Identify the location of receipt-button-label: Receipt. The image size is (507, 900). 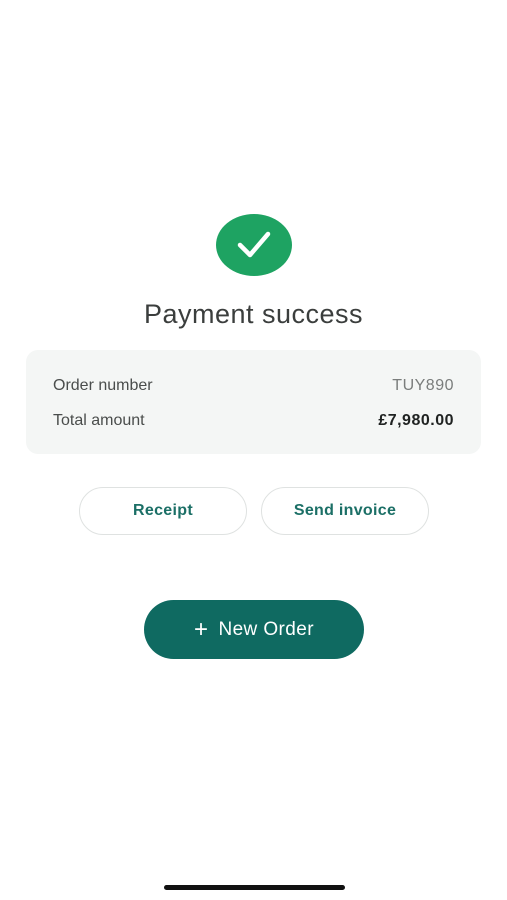
(163, 510).